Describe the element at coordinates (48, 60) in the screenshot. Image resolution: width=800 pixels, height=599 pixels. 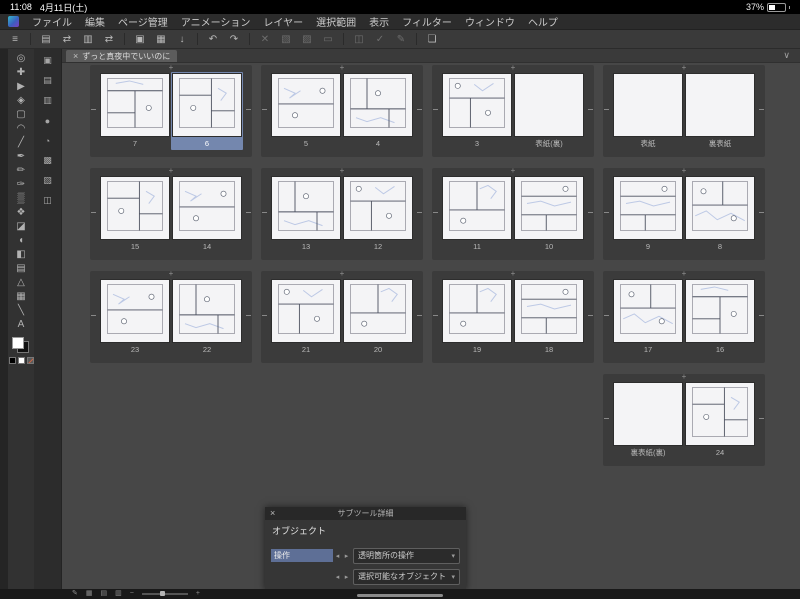
I see `quick-access-palette: ▣` at that location.